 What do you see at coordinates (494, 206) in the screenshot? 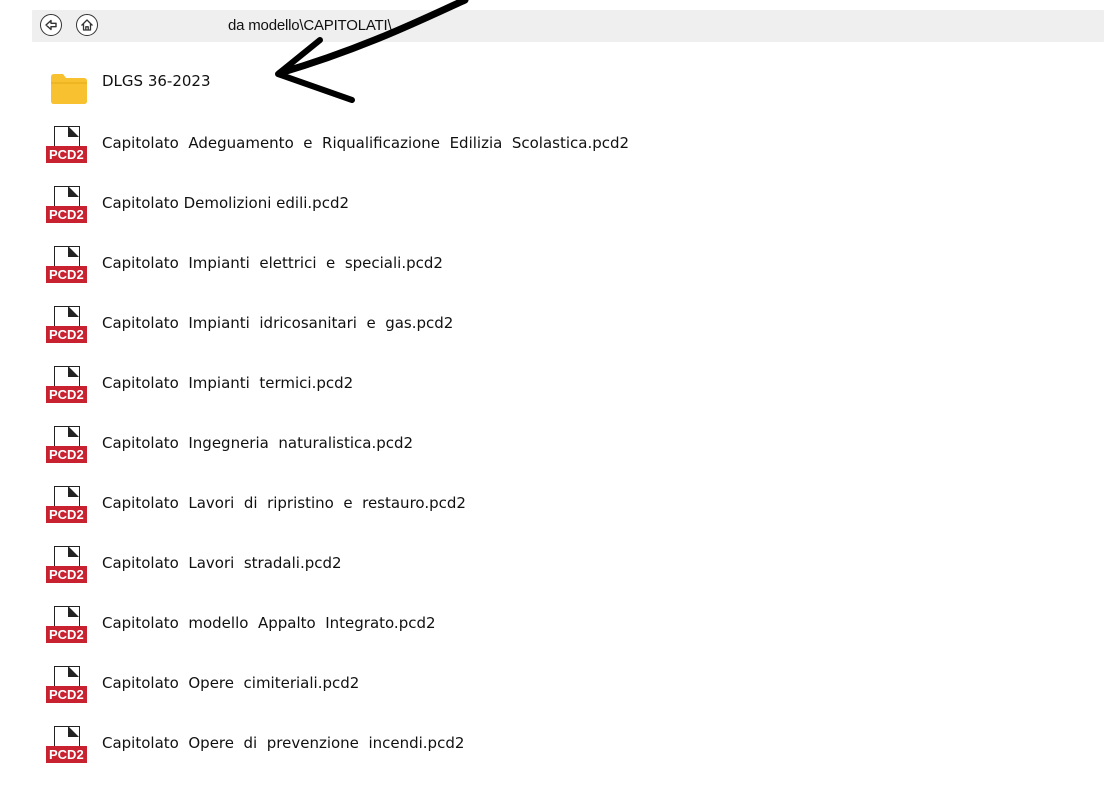
I see `file-row: PCD2 Capitolato Demolizioni edili.pcd2` at bounding box center [494, 206].